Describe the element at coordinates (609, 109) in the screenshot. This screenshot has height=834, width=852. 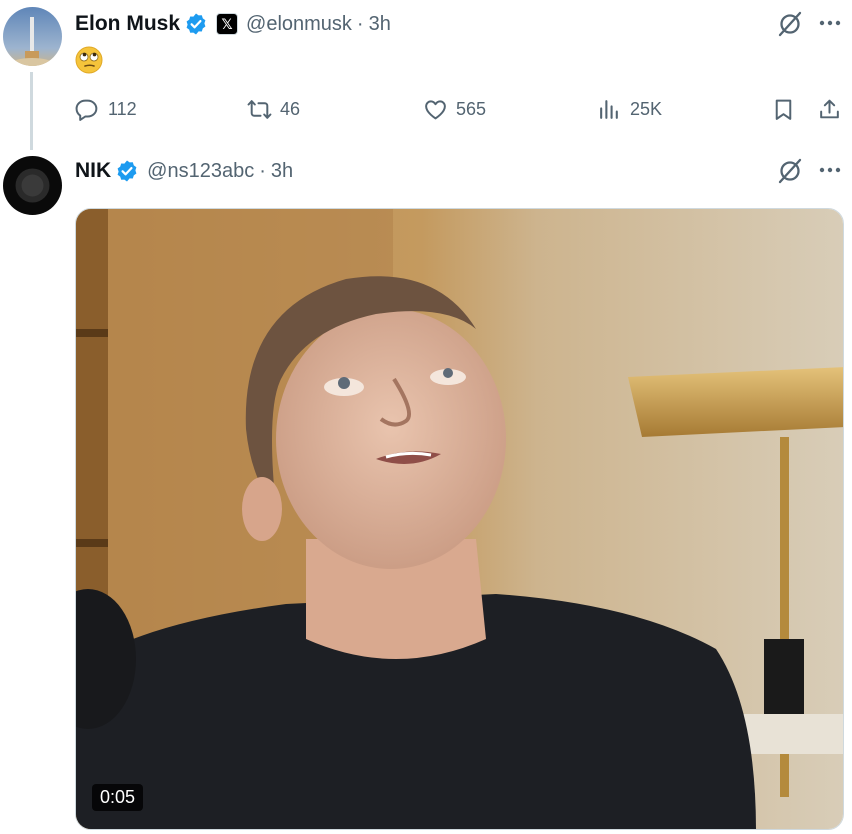
I see `views-icon` at that location.